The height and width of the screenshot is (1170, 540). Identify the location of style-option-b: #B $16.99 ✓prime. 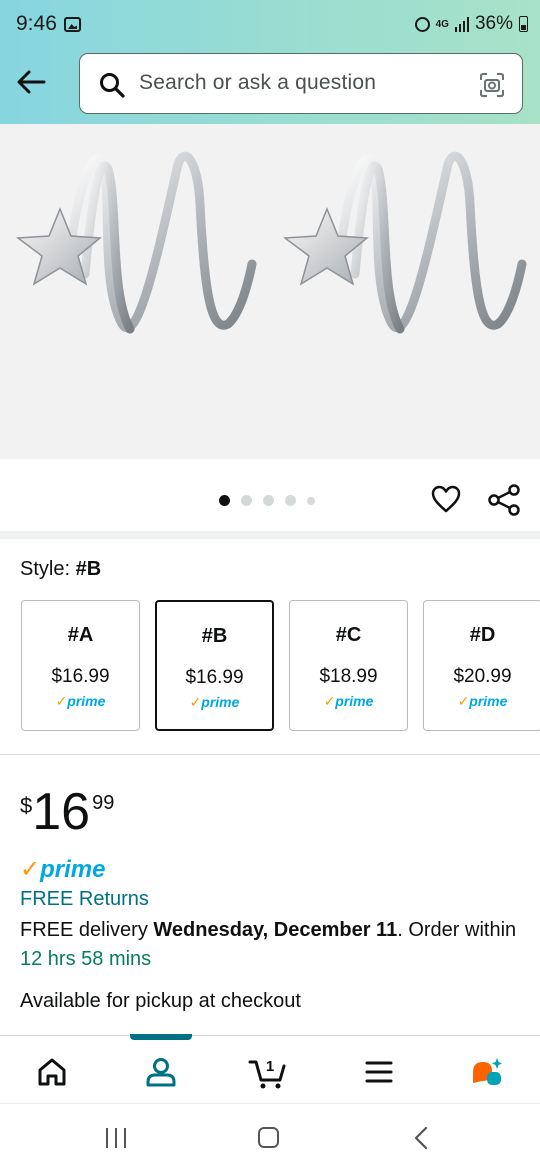
(214, 665).